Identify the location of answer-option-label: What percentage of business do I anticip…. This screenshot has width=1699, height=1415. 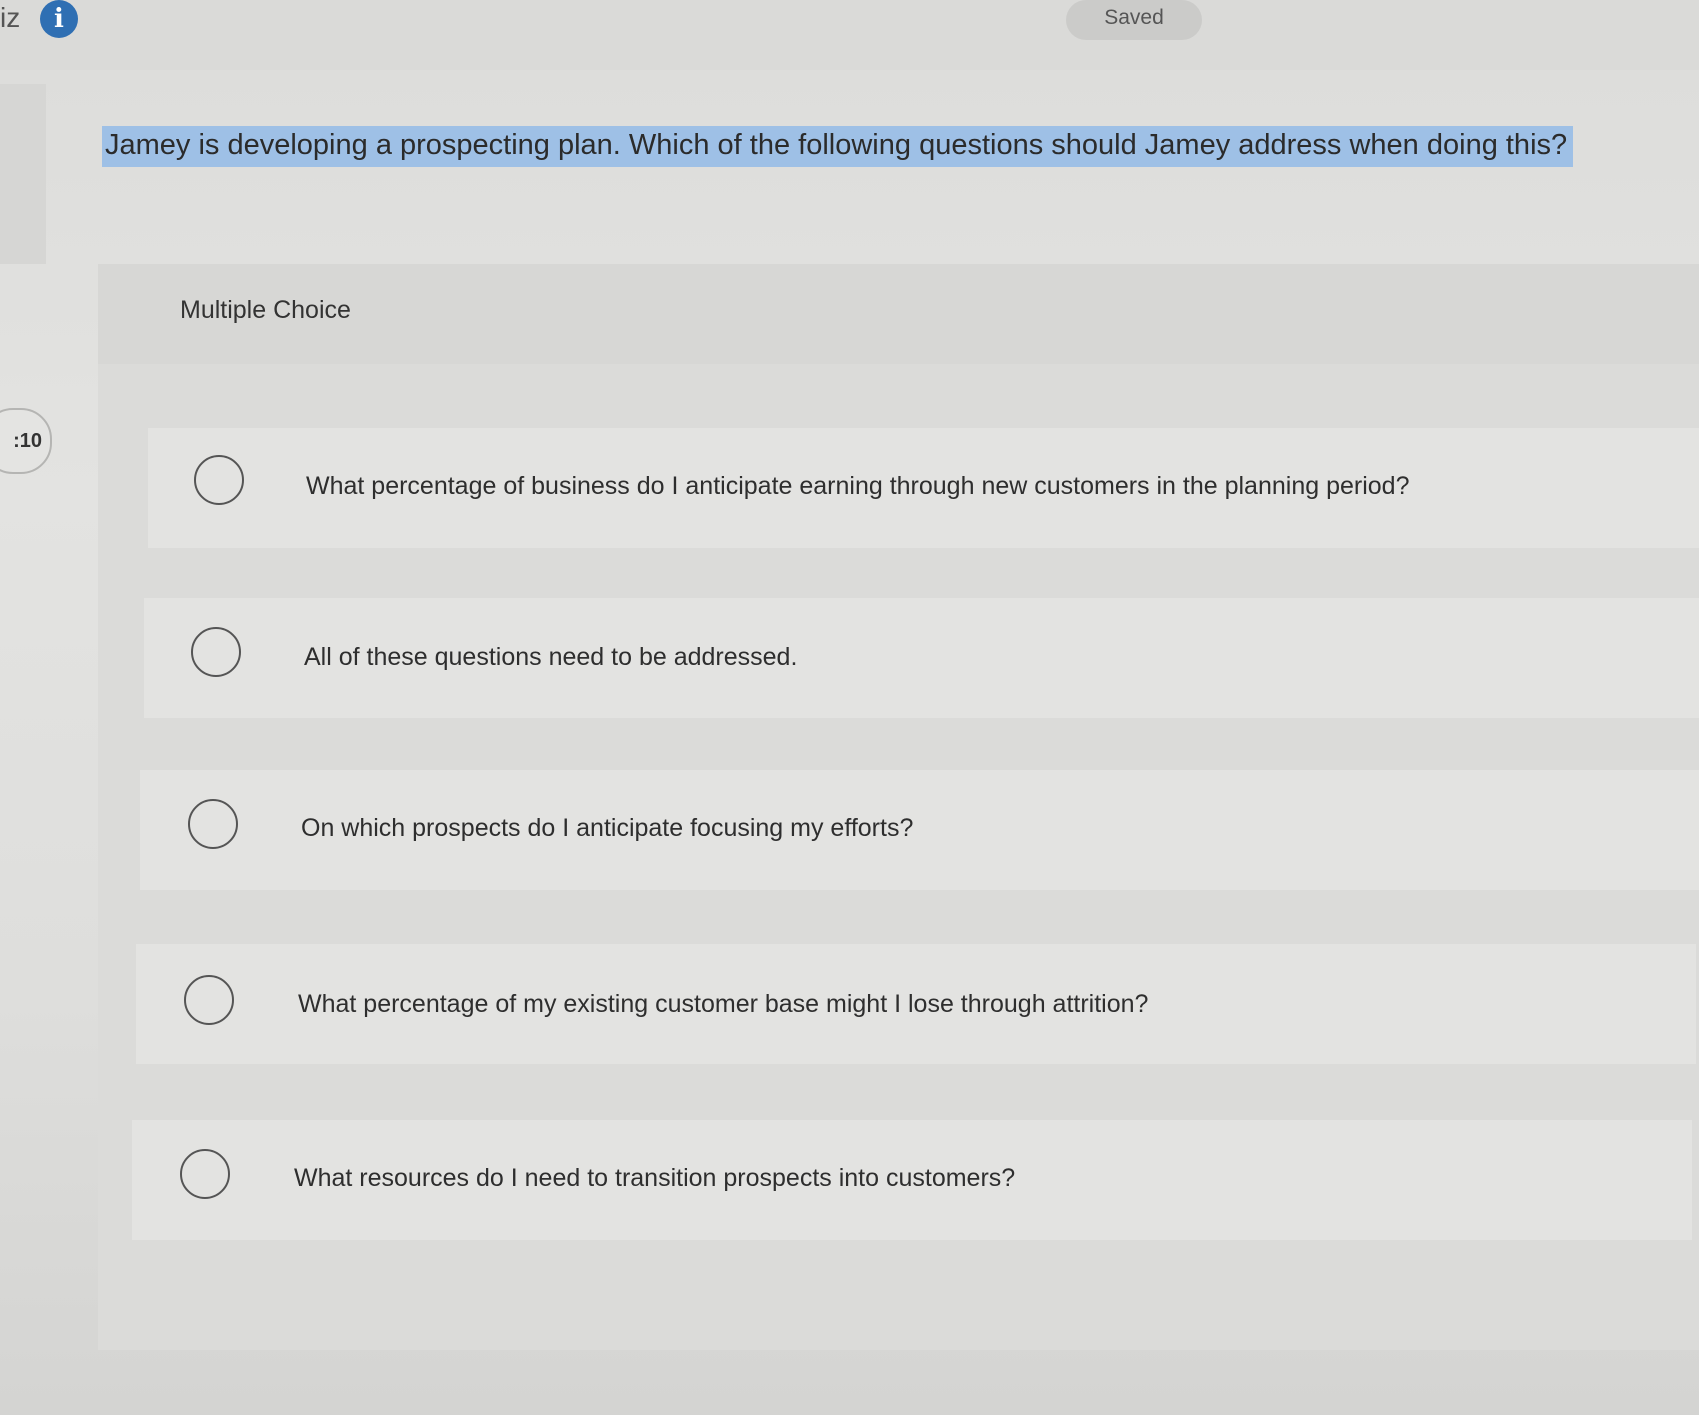
(858, 486).